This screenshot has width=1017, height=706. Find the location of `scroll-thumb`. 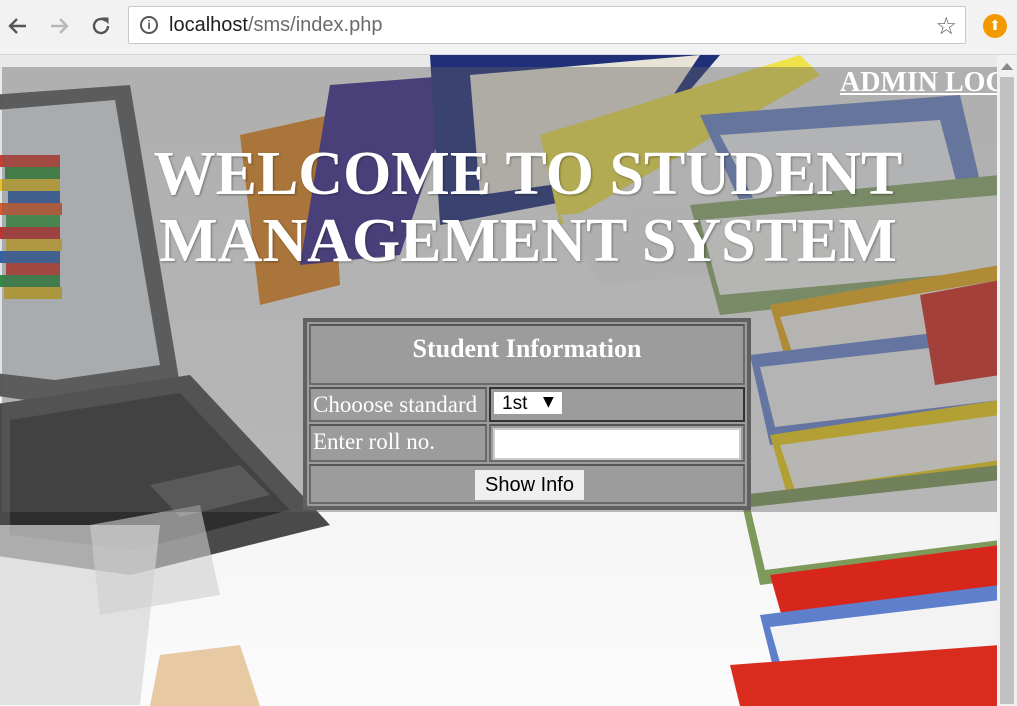

scroll-thumb is located at coordinates (1007, 390).